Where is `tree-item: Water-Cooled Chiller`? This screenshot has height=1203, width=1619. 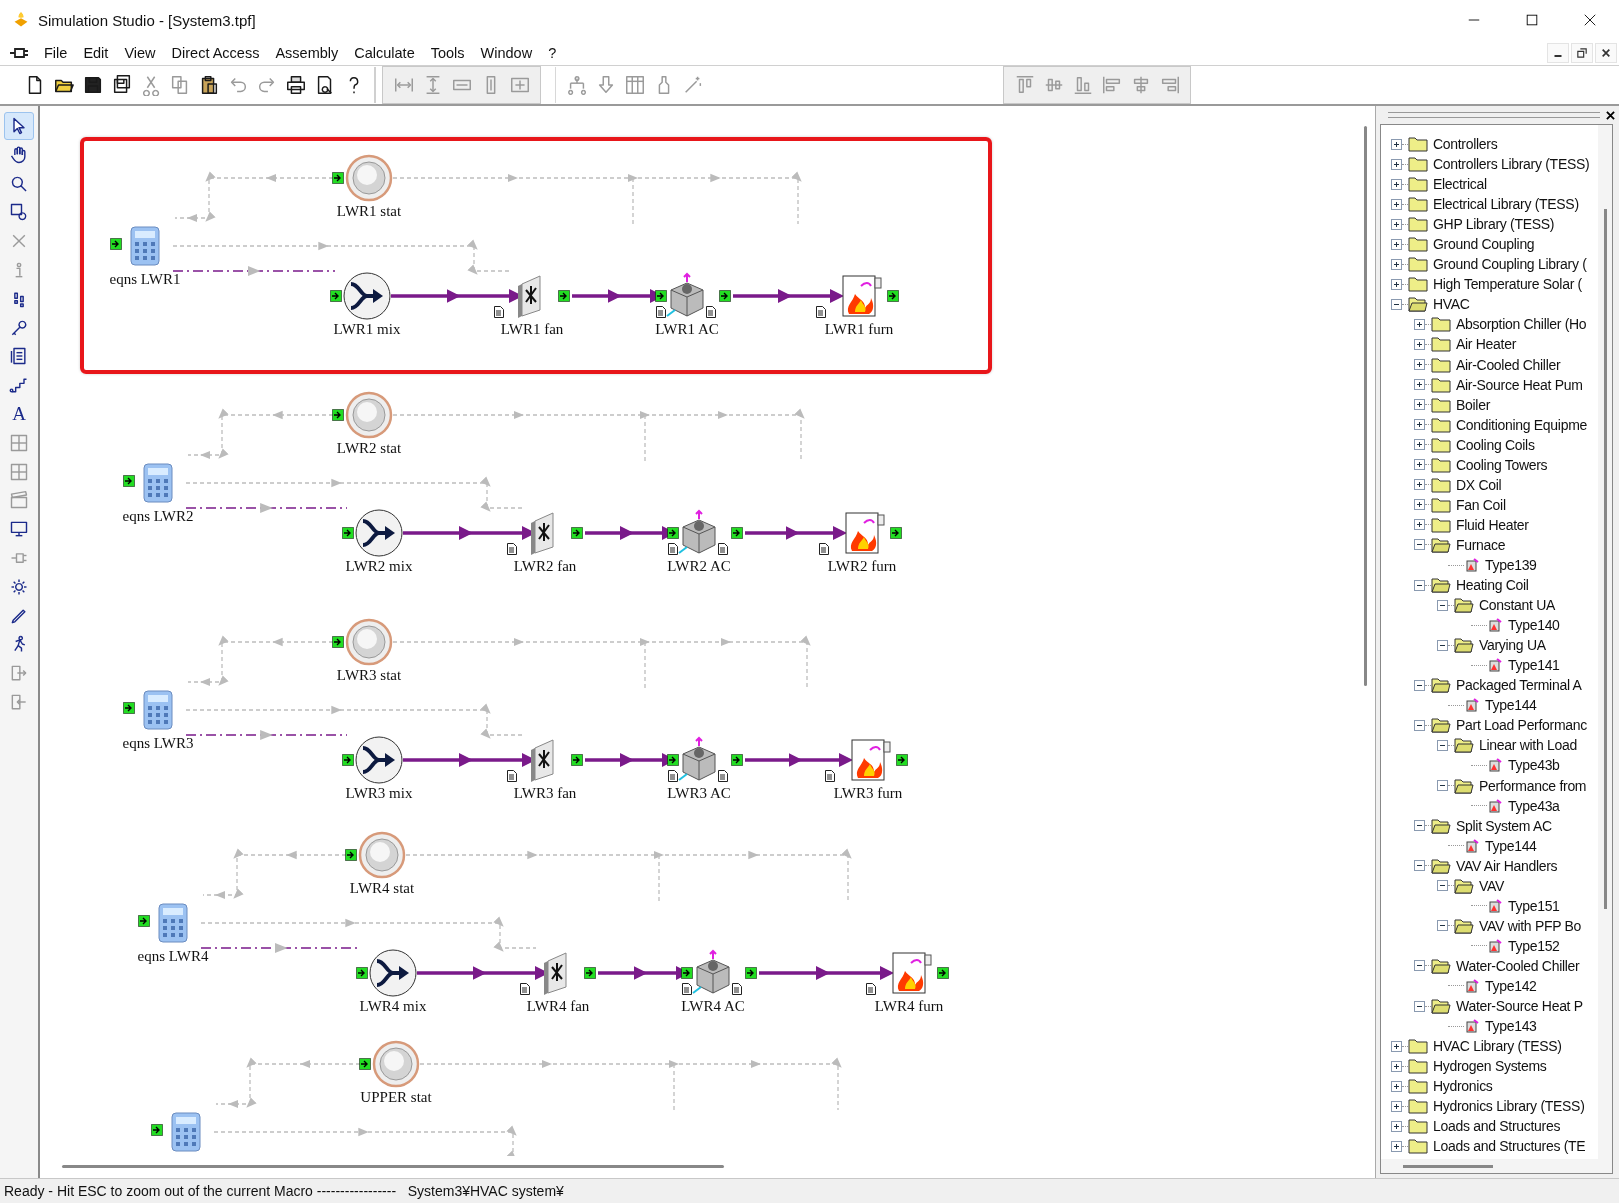
tree-item: Water-Cooled Chiller is located at coordinates (1518, 965).